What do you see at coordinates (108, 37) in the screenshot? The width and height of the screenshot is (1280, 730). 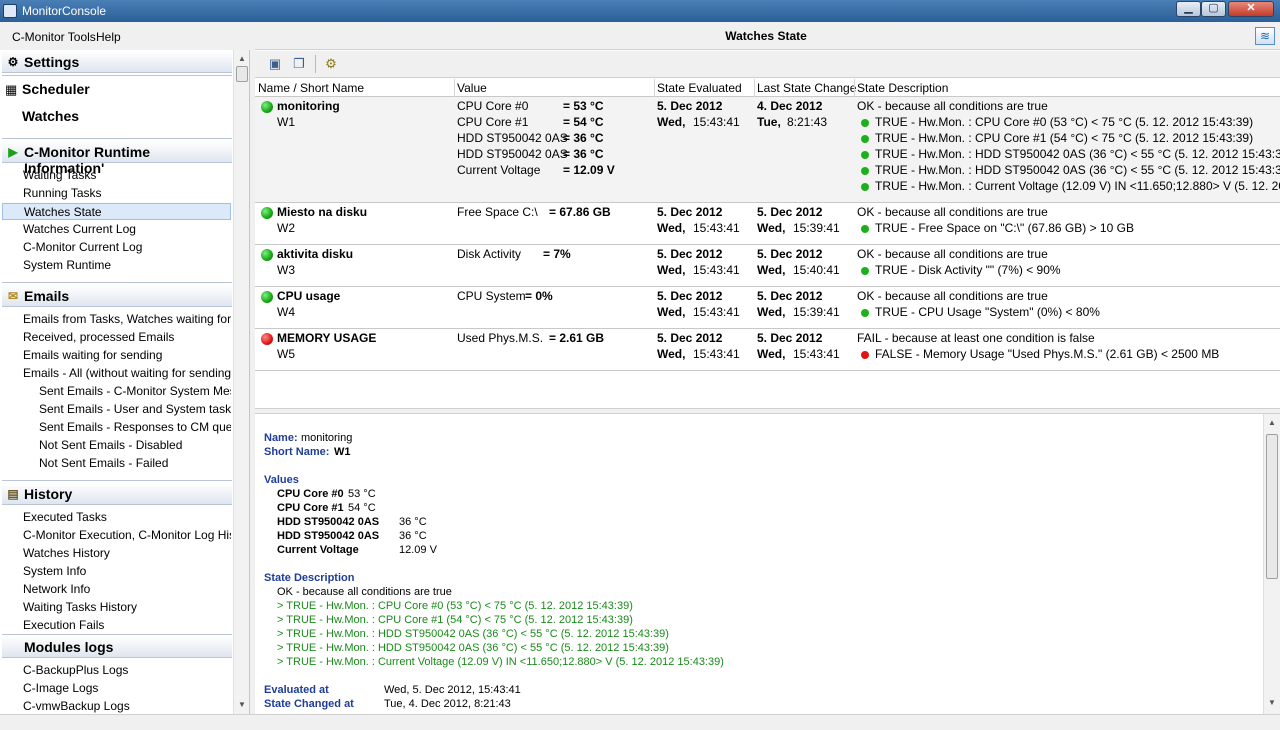 I see `menu-help: Help` at bounding box center [108, 37].